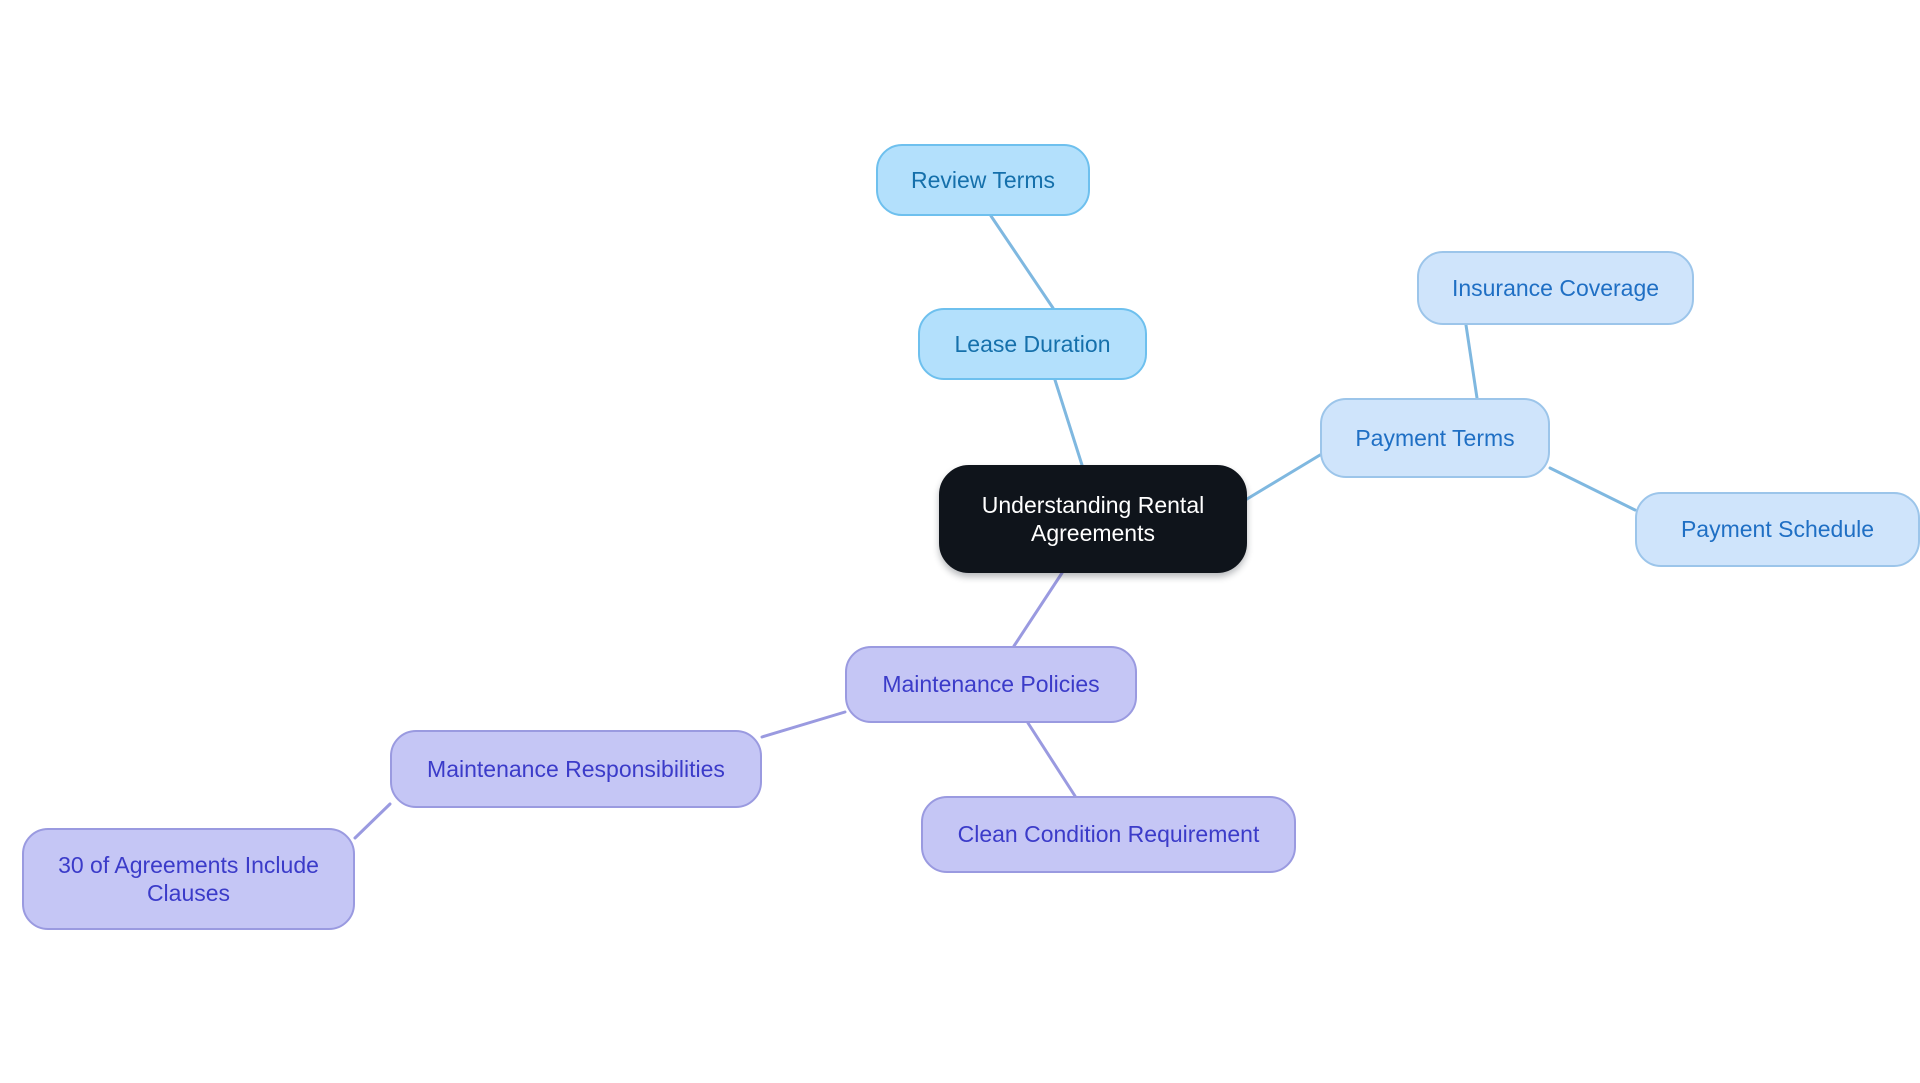 The width and height of the screenshot is (1920, 1083). I want to click on mindmap-node-root: Understanding Rental Agreements, so click(1093, 519).